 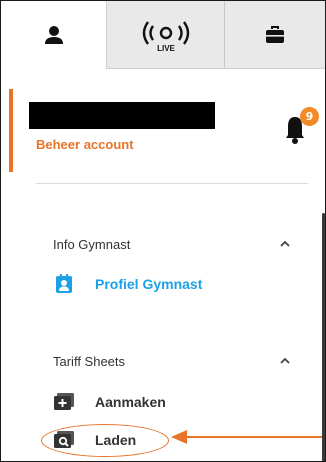 I want to click on tab-profile, so click(x=54, y=35).